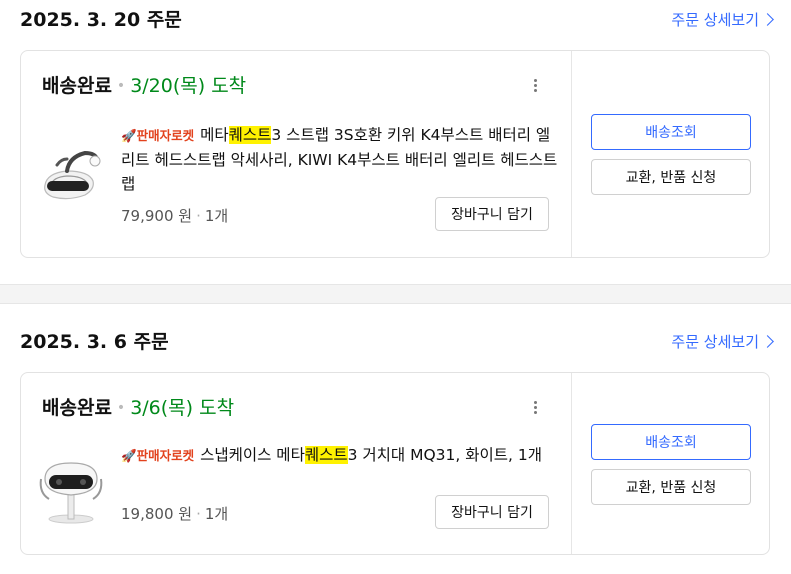 The width and height of the screenshot is (791, 574). I want to click on order-date: 2025. 3. 6 주문, so click(94, 342).